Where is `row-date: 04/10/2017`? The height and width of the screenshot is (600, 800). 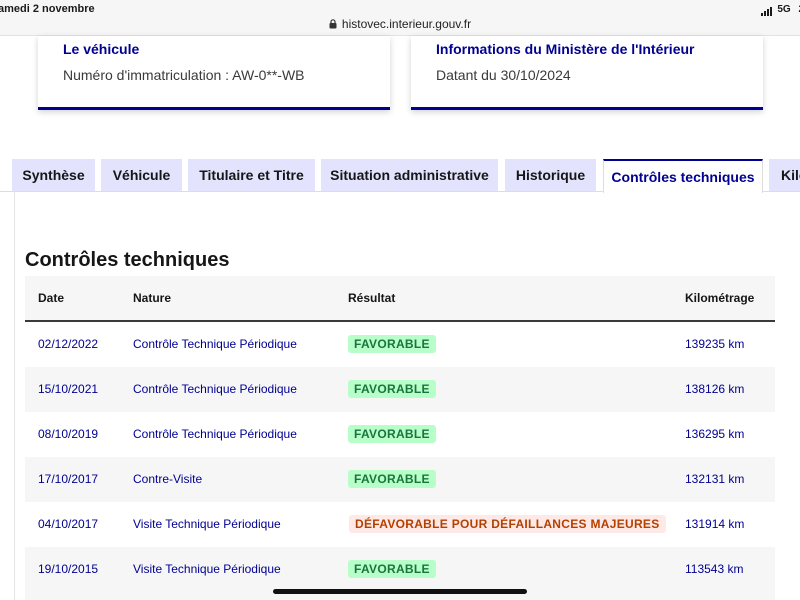 row-date: 04/10/2017 is located at coordinates (68, 524).